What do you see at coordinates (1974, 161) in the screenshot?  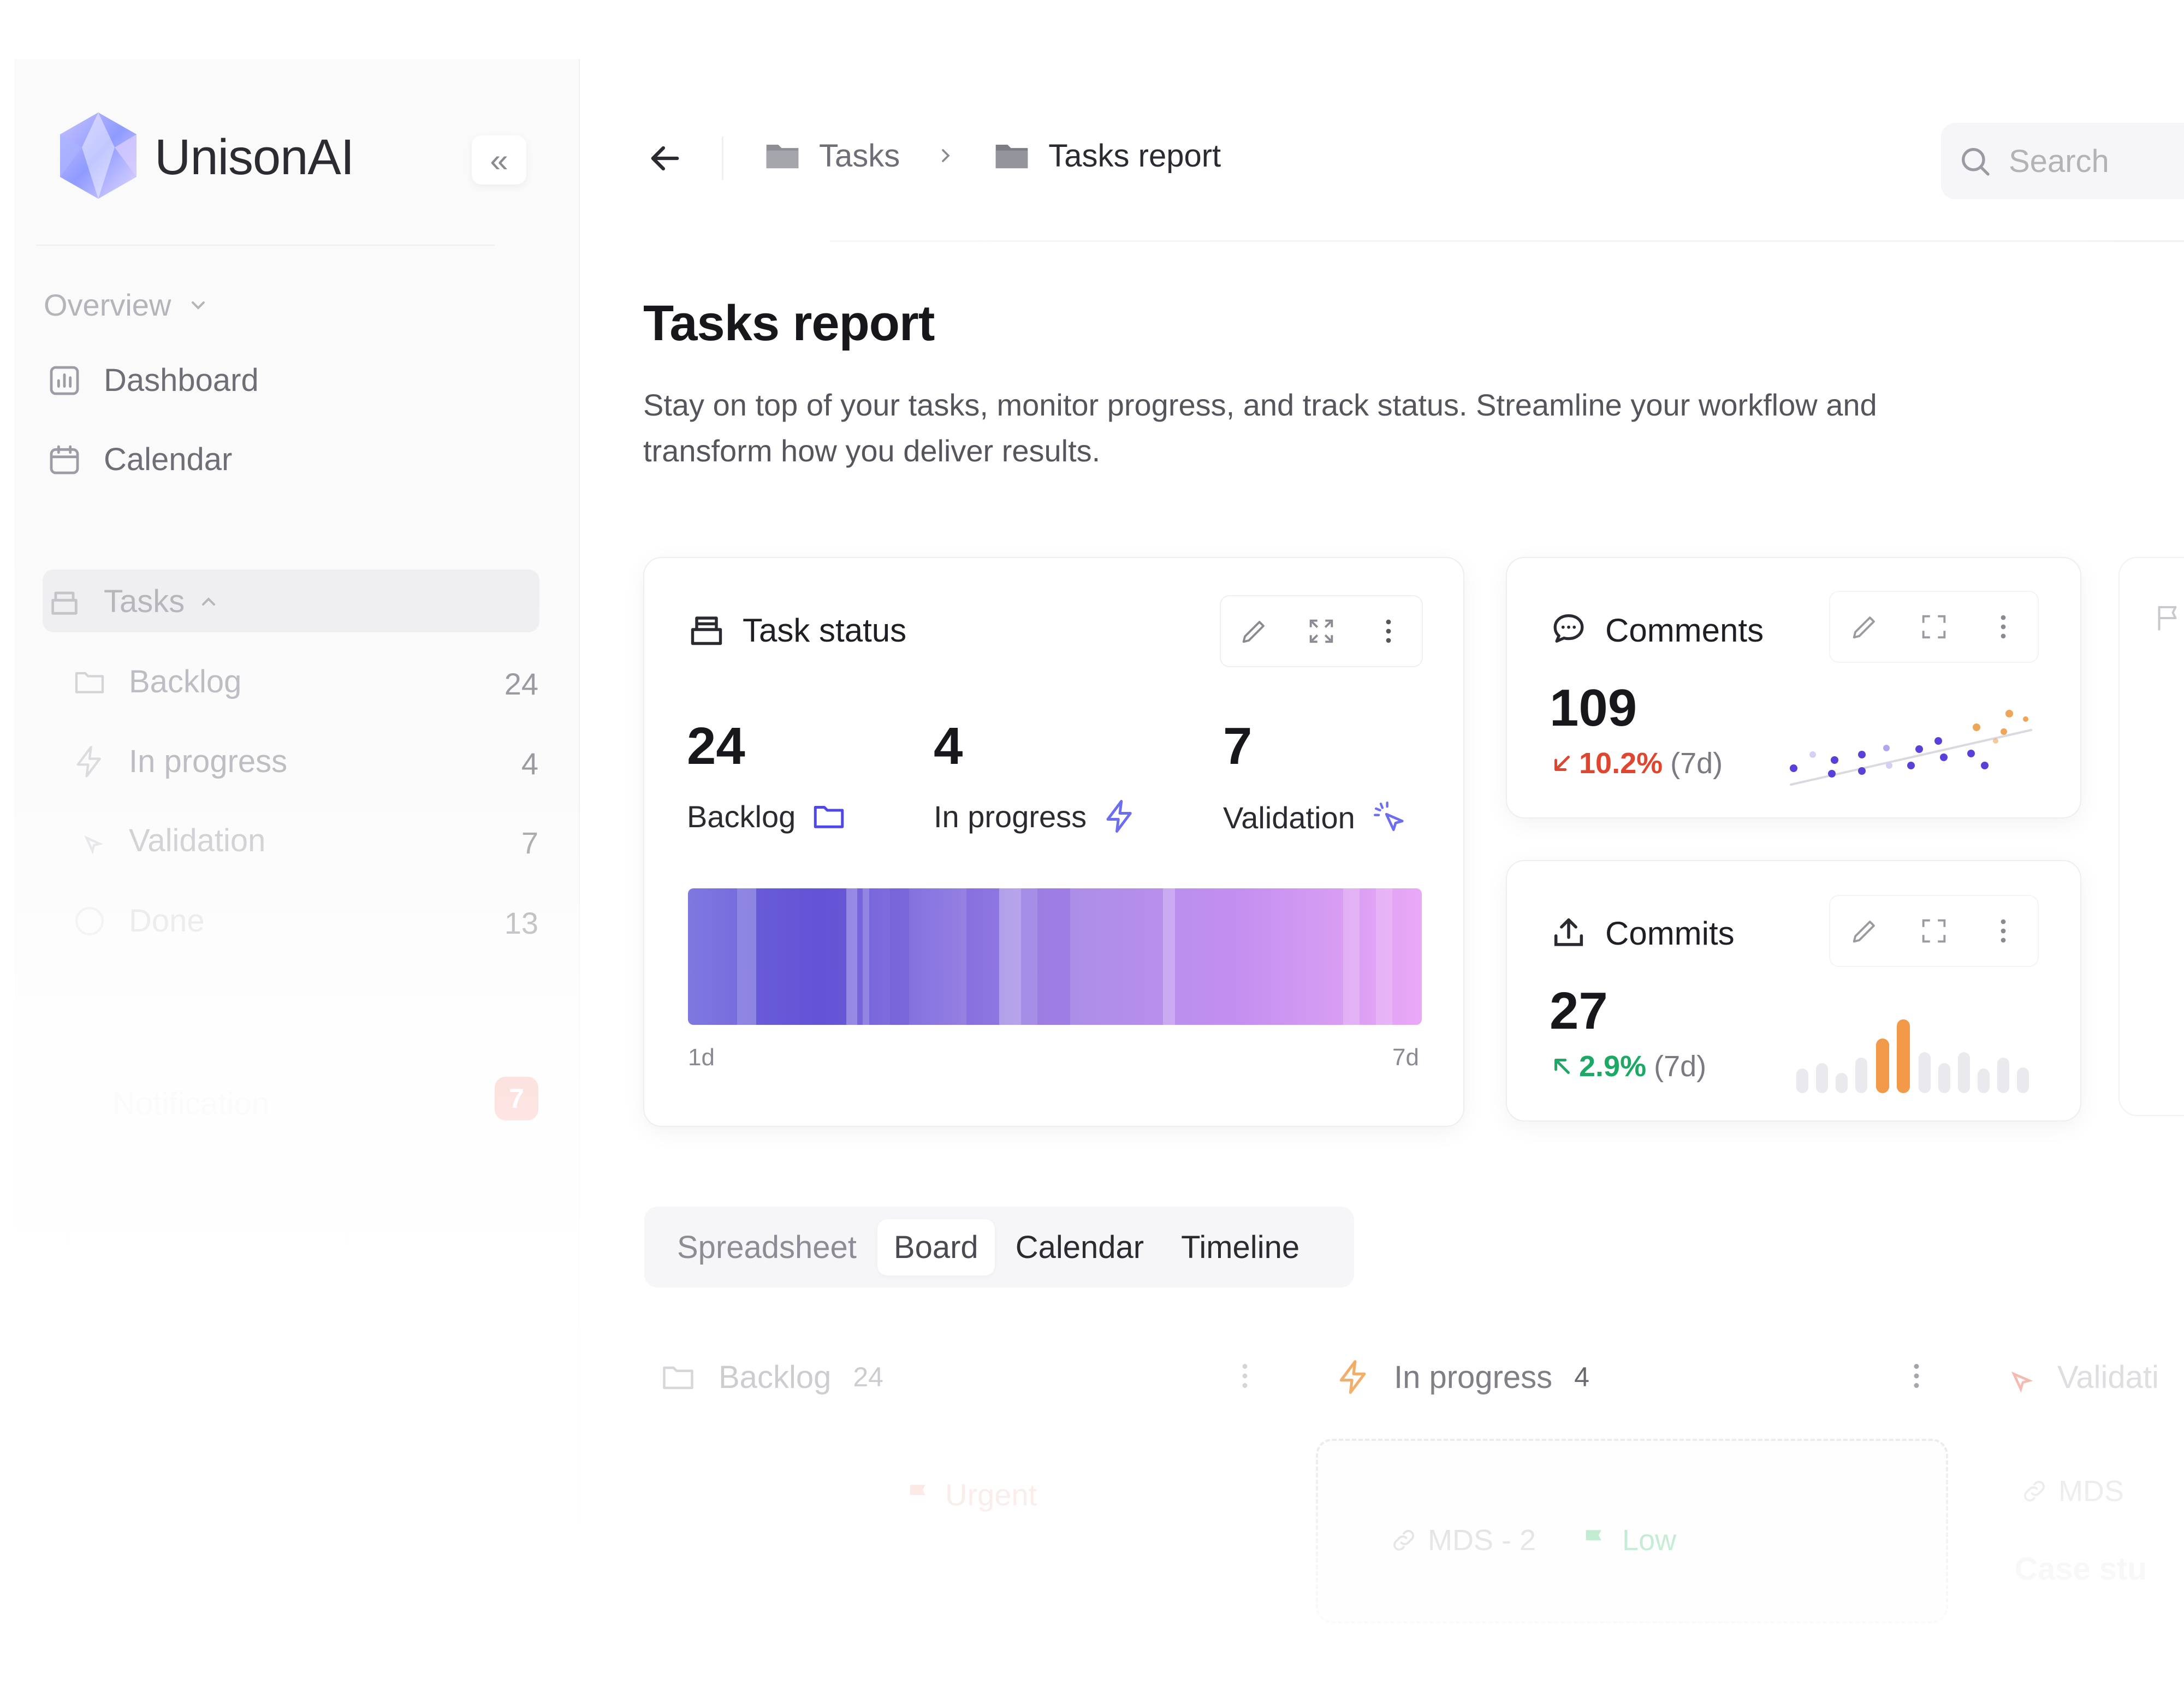 I see `search-icon` at bounding box center [1974, 161].